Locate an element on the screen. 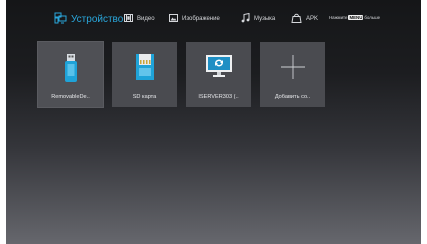 The height and width of the screenshot is (244, 427). hint-prefix: Нажмите is located at coordinates (338, 17).